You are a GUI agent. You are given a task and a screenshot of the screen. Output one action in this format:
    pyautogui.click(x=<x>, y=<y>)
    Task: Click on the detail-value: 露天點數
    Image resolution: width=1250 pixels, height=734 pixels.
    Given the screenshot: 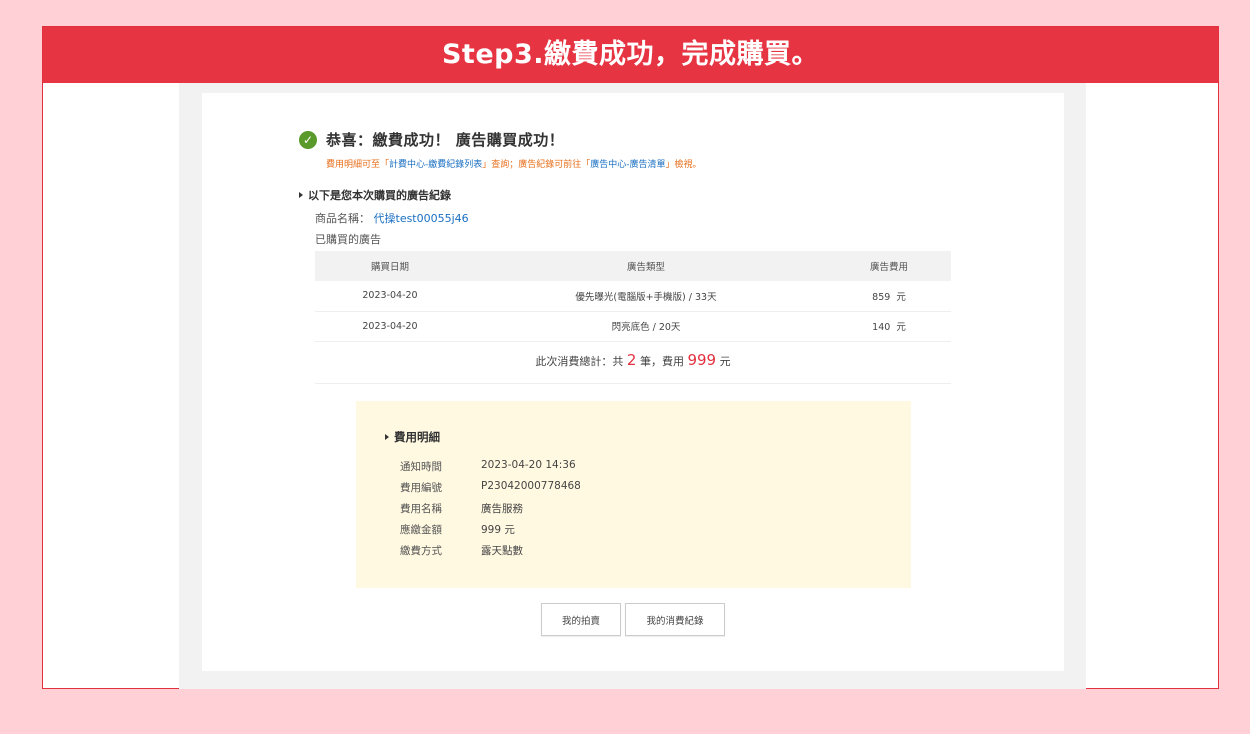 What is the action you would take?
    pyautogui.click(x=502, y=551)
    